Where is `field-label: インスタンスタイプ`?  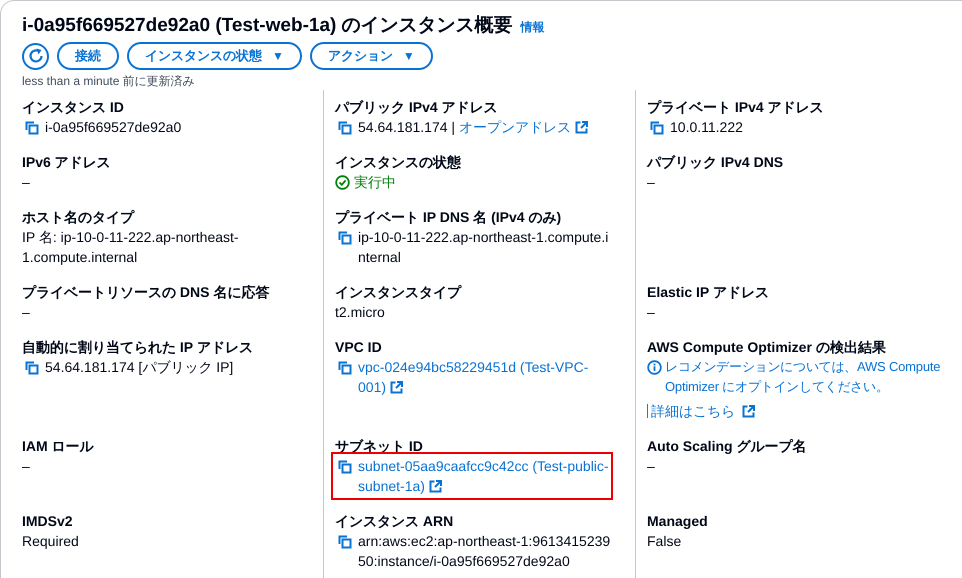
field-label: インスタンスタイプ is located at coordinates (399, 292).